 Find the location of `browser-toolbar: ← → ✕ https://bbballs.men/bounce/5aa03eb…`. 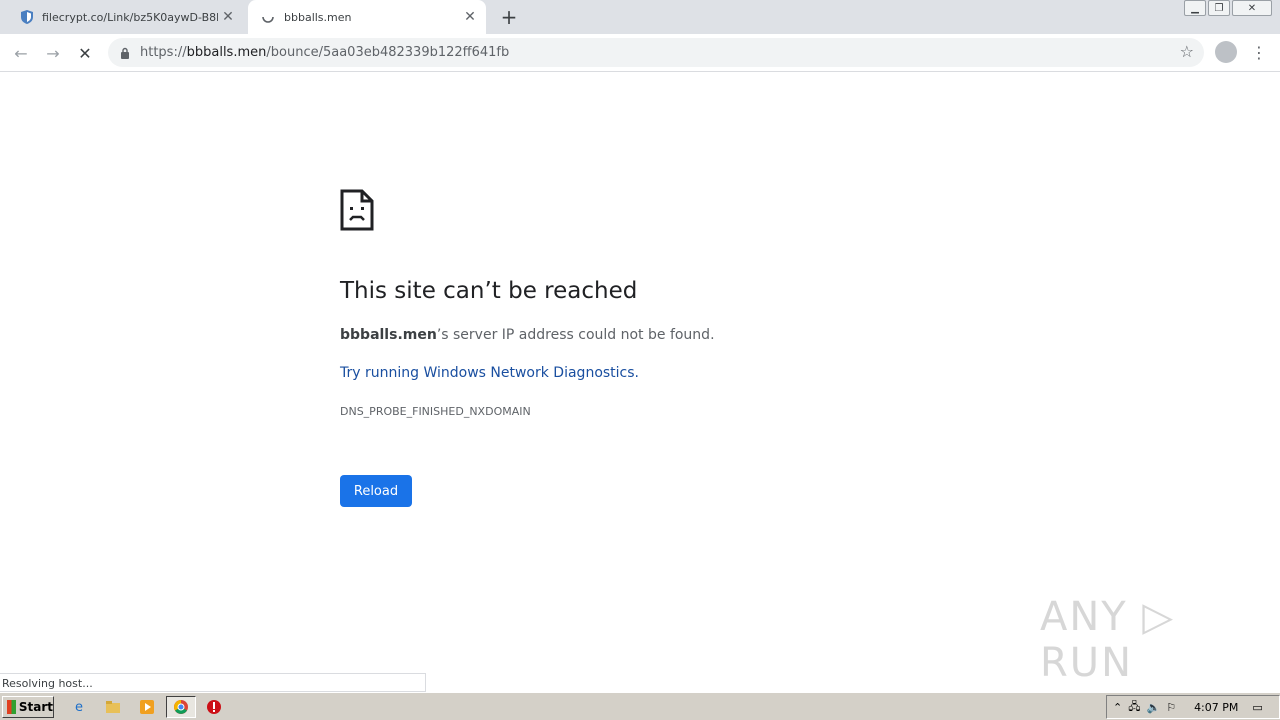

browser-toolbar: ← → ✕ https://bbballs.men/bounce/5aa03eb… is located at coordinates (640, 53).